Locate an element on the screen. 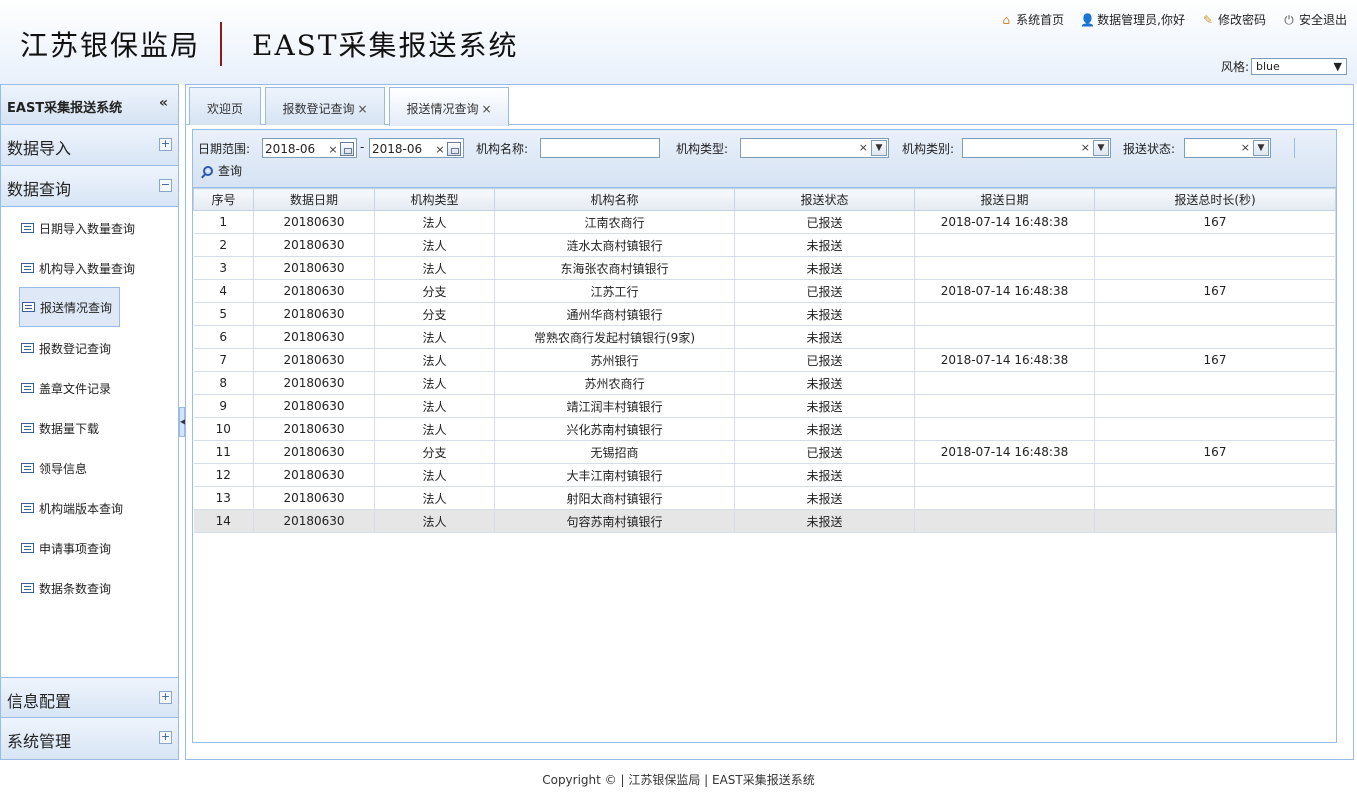 The image size is (1357, 798). query-button: 查询 is located at coordinates (222, 170).